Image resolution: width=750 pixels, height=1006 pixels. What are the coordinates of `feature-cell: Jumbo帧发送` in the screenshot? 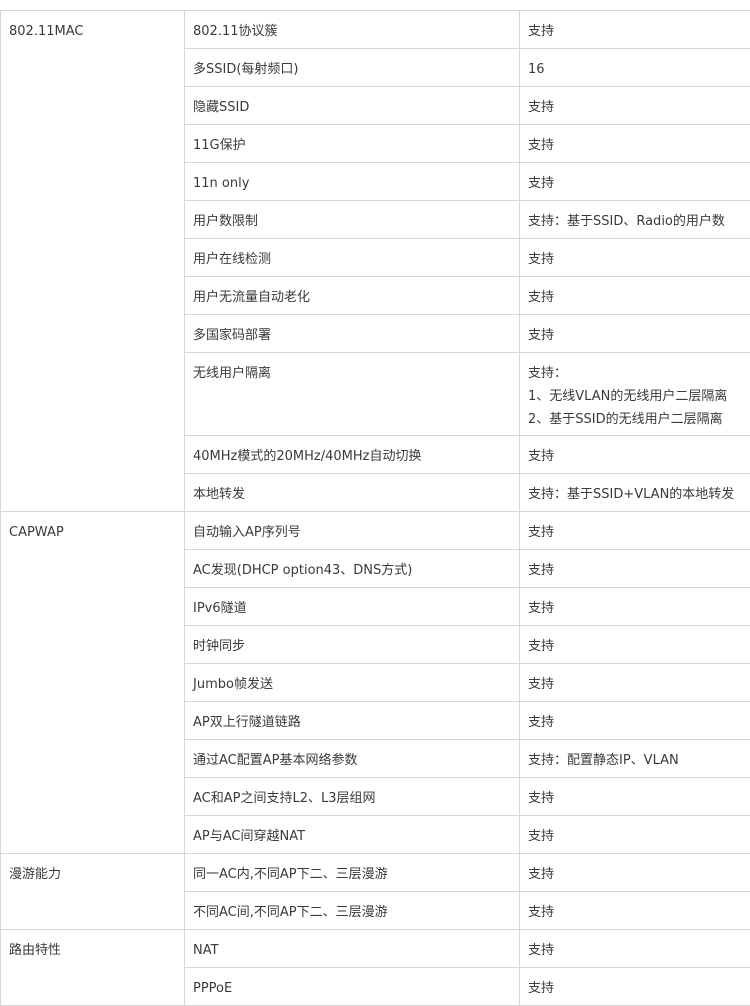 It's located at (352, 683).